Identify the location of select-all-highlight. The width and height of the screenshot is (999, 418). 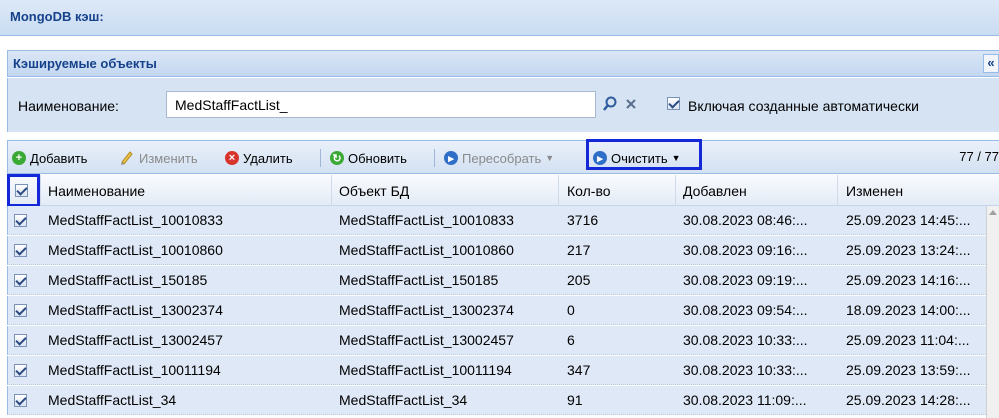
(23, 190).